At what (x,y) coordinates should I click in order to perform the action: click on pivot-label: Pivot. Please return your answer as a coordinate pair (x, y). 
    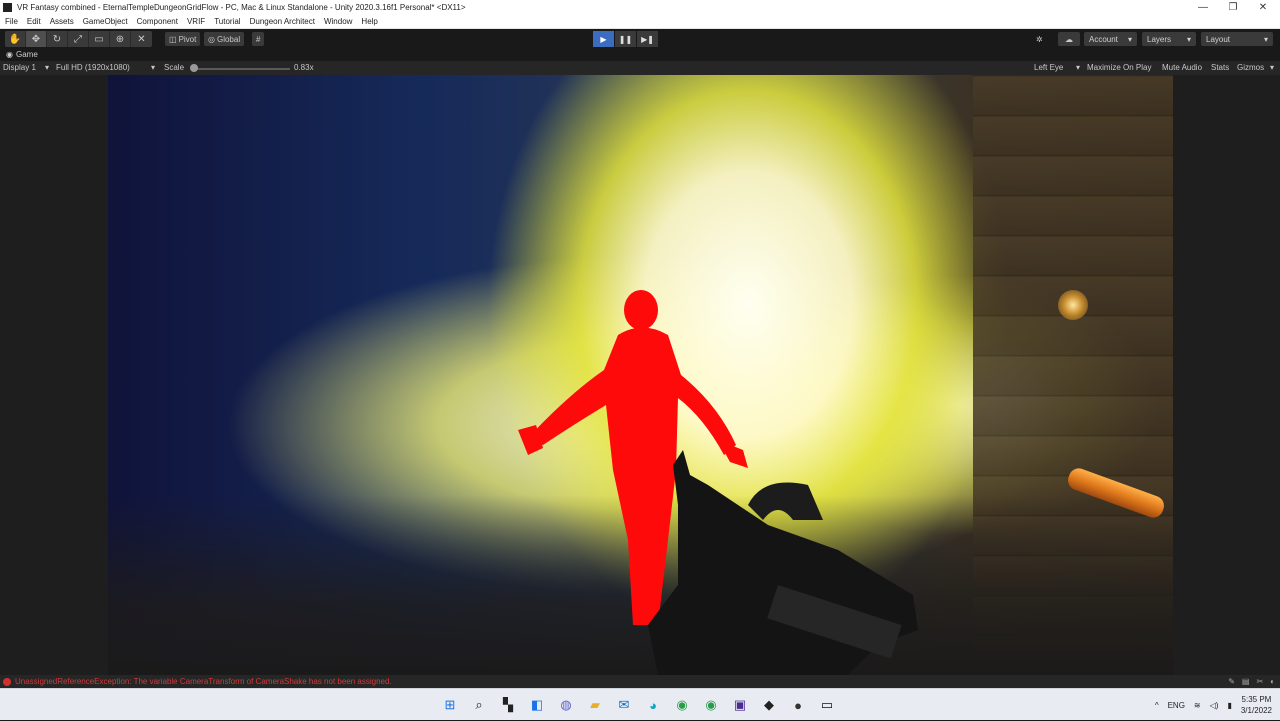
    Looking at the image, I should click on (187, 39).